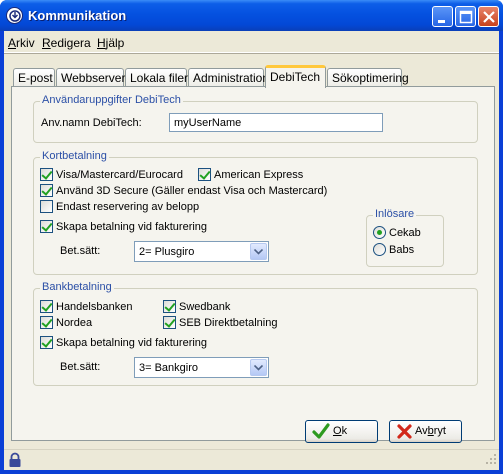 The image size is (503, 474). I want to click on menu-bar: Arkiv Redigera Hjälp, so click(251, 42).